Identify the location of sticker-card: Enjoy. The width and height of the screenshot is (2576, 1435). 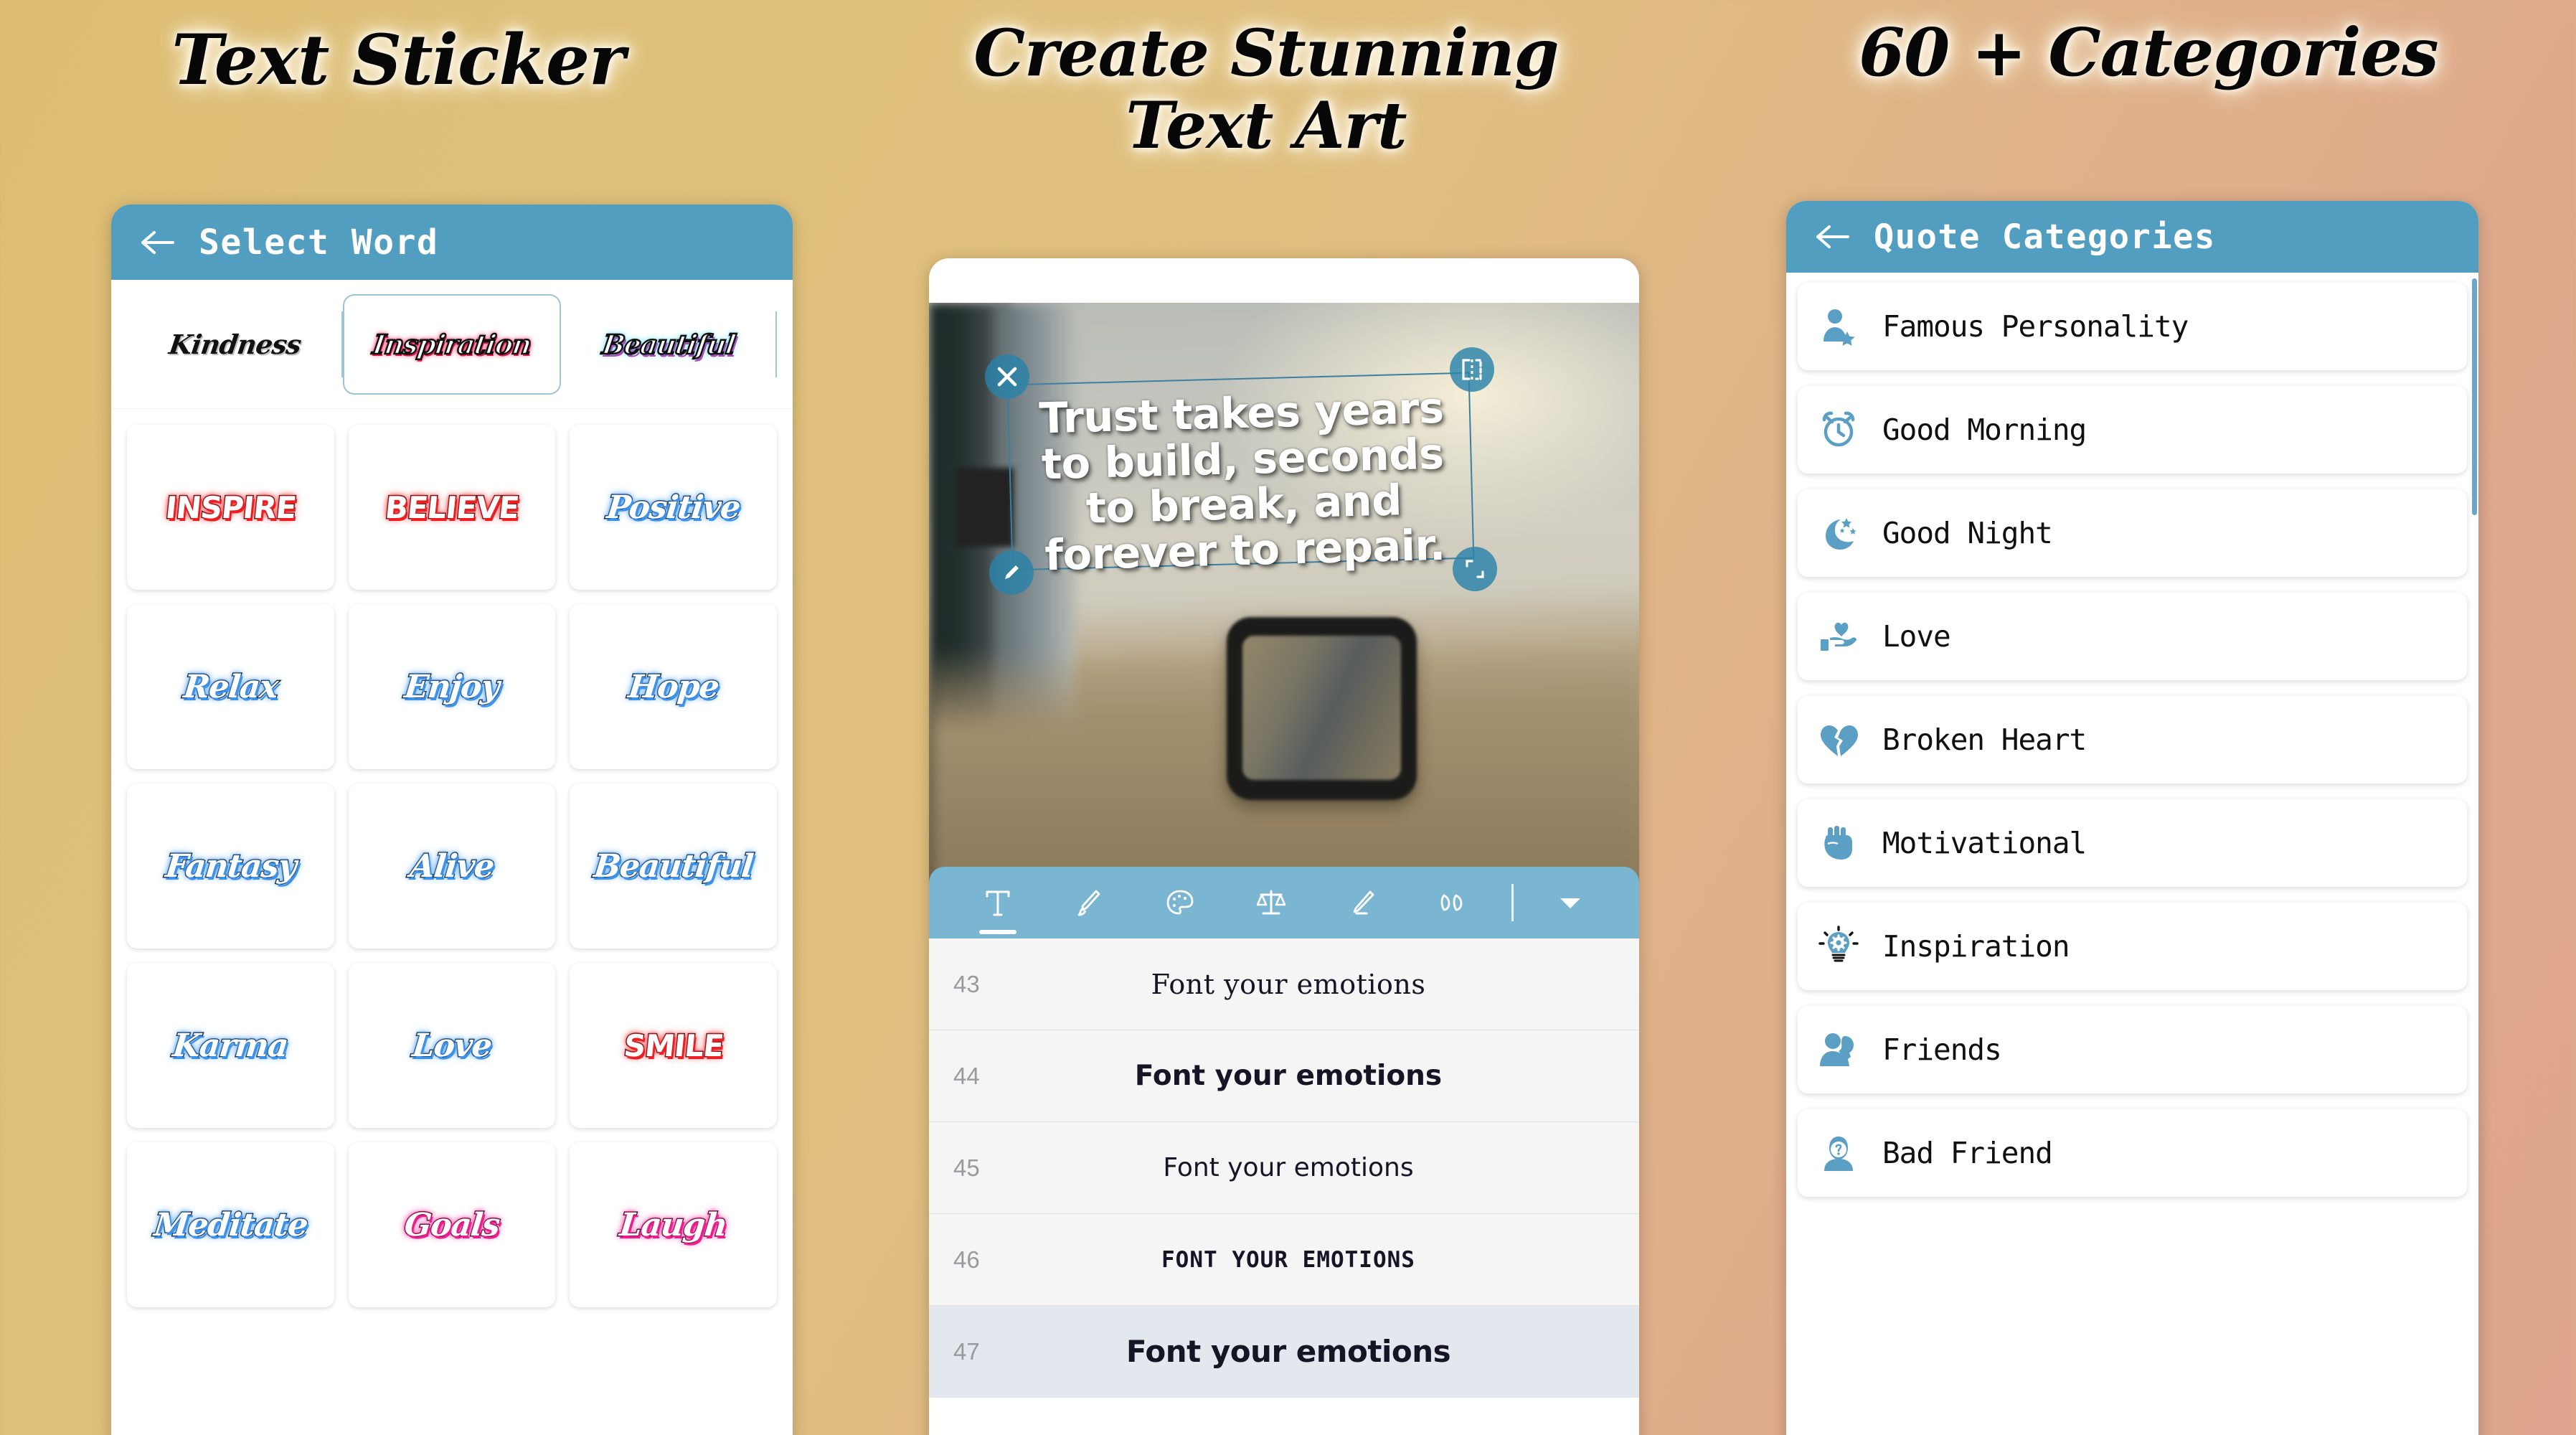
(452, 686).